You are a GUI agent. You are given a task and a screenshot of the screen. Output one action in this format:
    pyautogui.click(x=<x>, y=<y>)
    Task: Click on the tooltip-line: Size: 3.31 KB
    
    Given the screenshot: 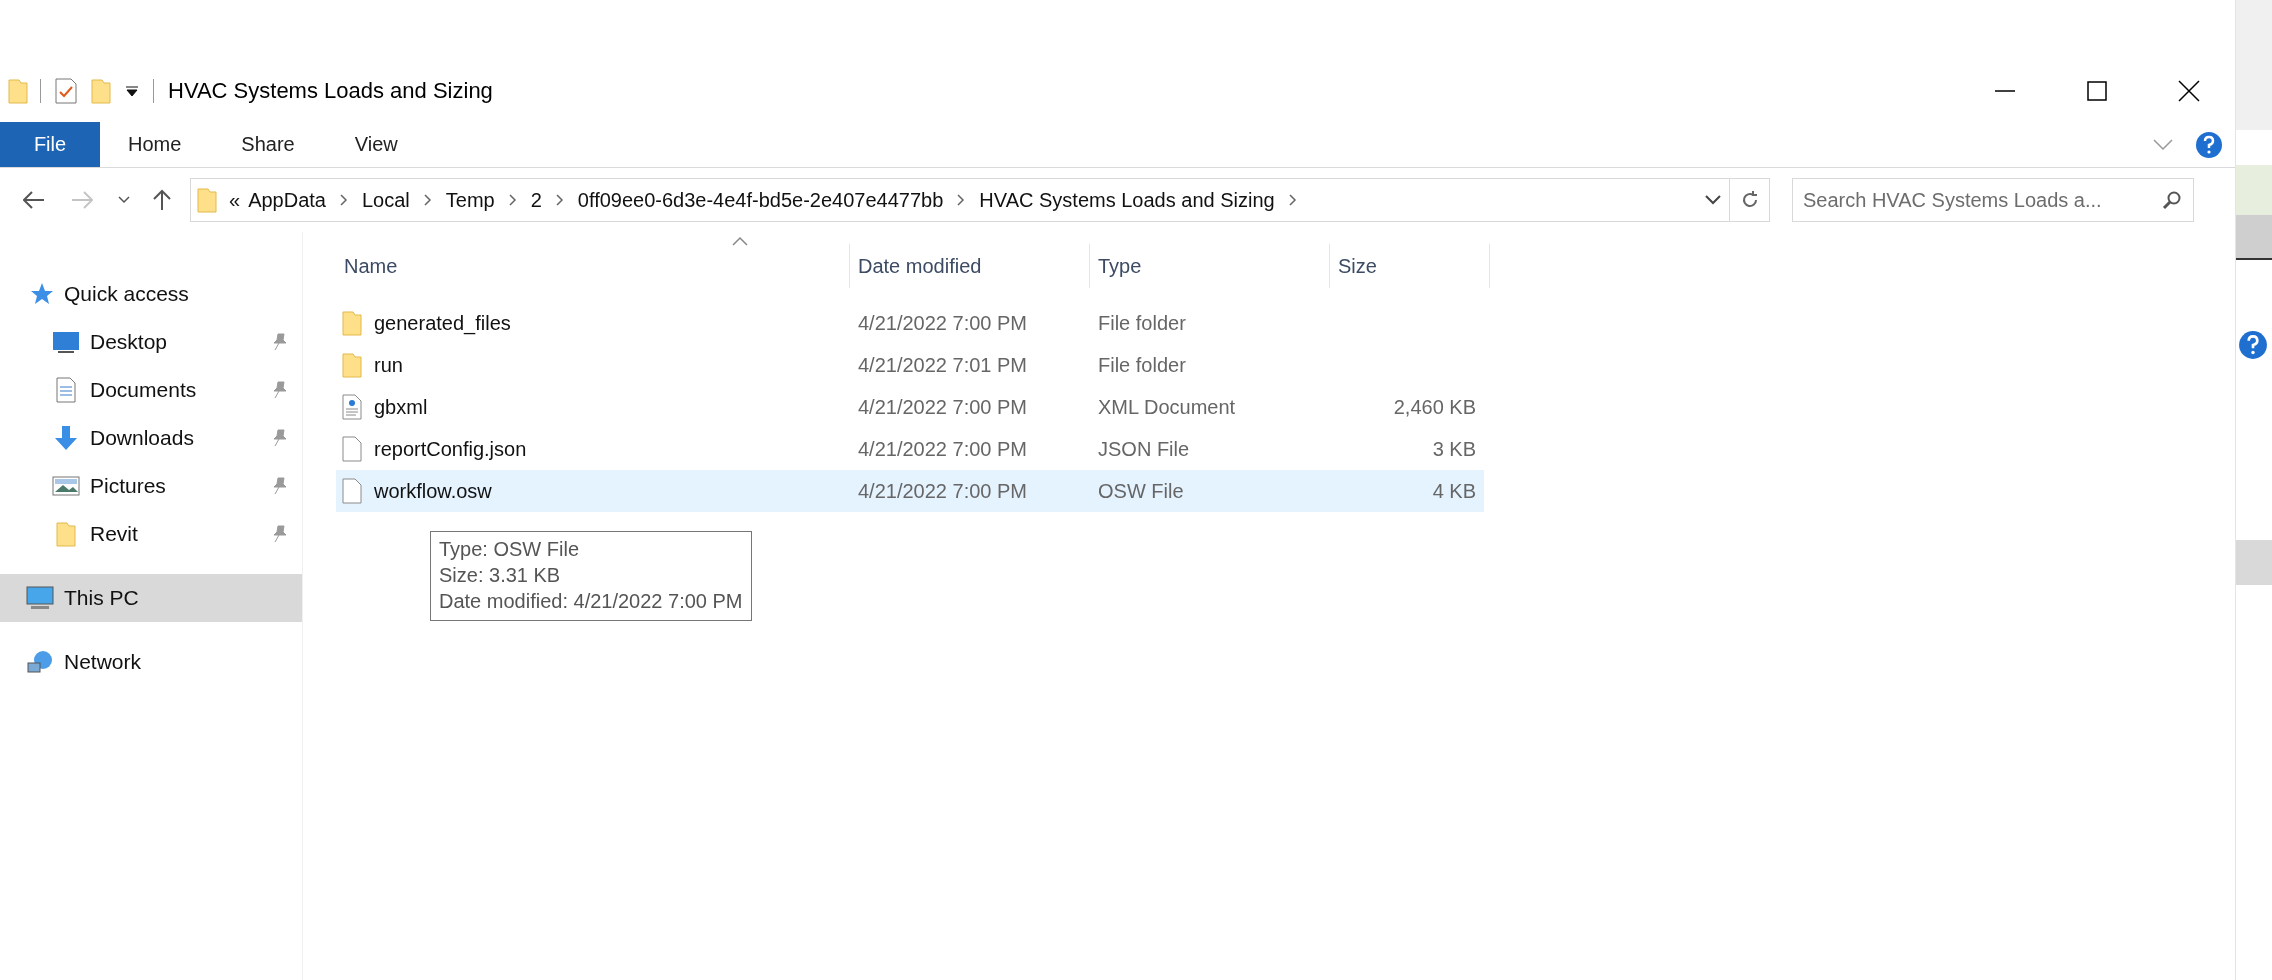 What is the action you would take?
    pyautogui.click(x=500, y=575)
    